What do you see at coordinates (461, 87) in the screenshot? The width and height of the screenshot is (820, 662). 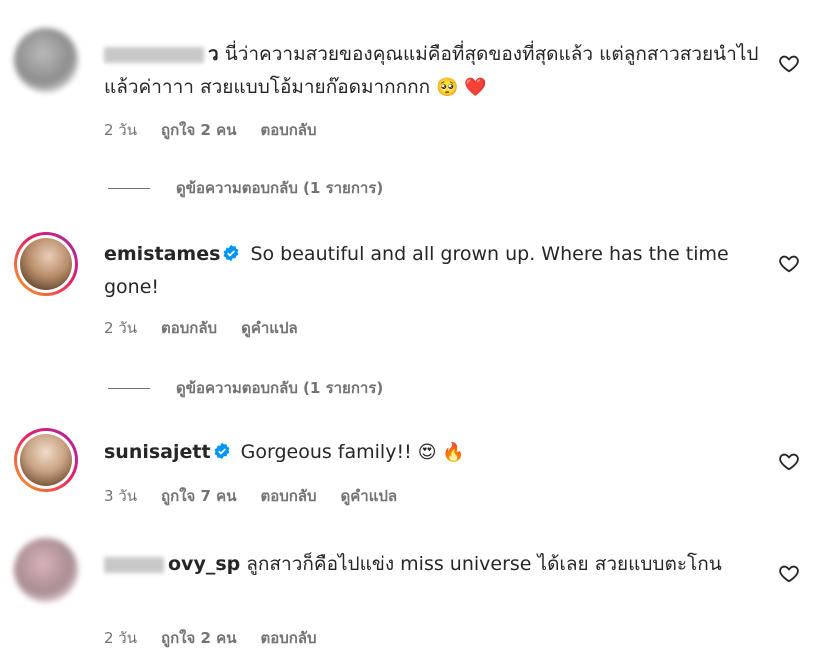 I see `emoji-reactions: 🥺 ❤️` at bounding box center [461, 87].